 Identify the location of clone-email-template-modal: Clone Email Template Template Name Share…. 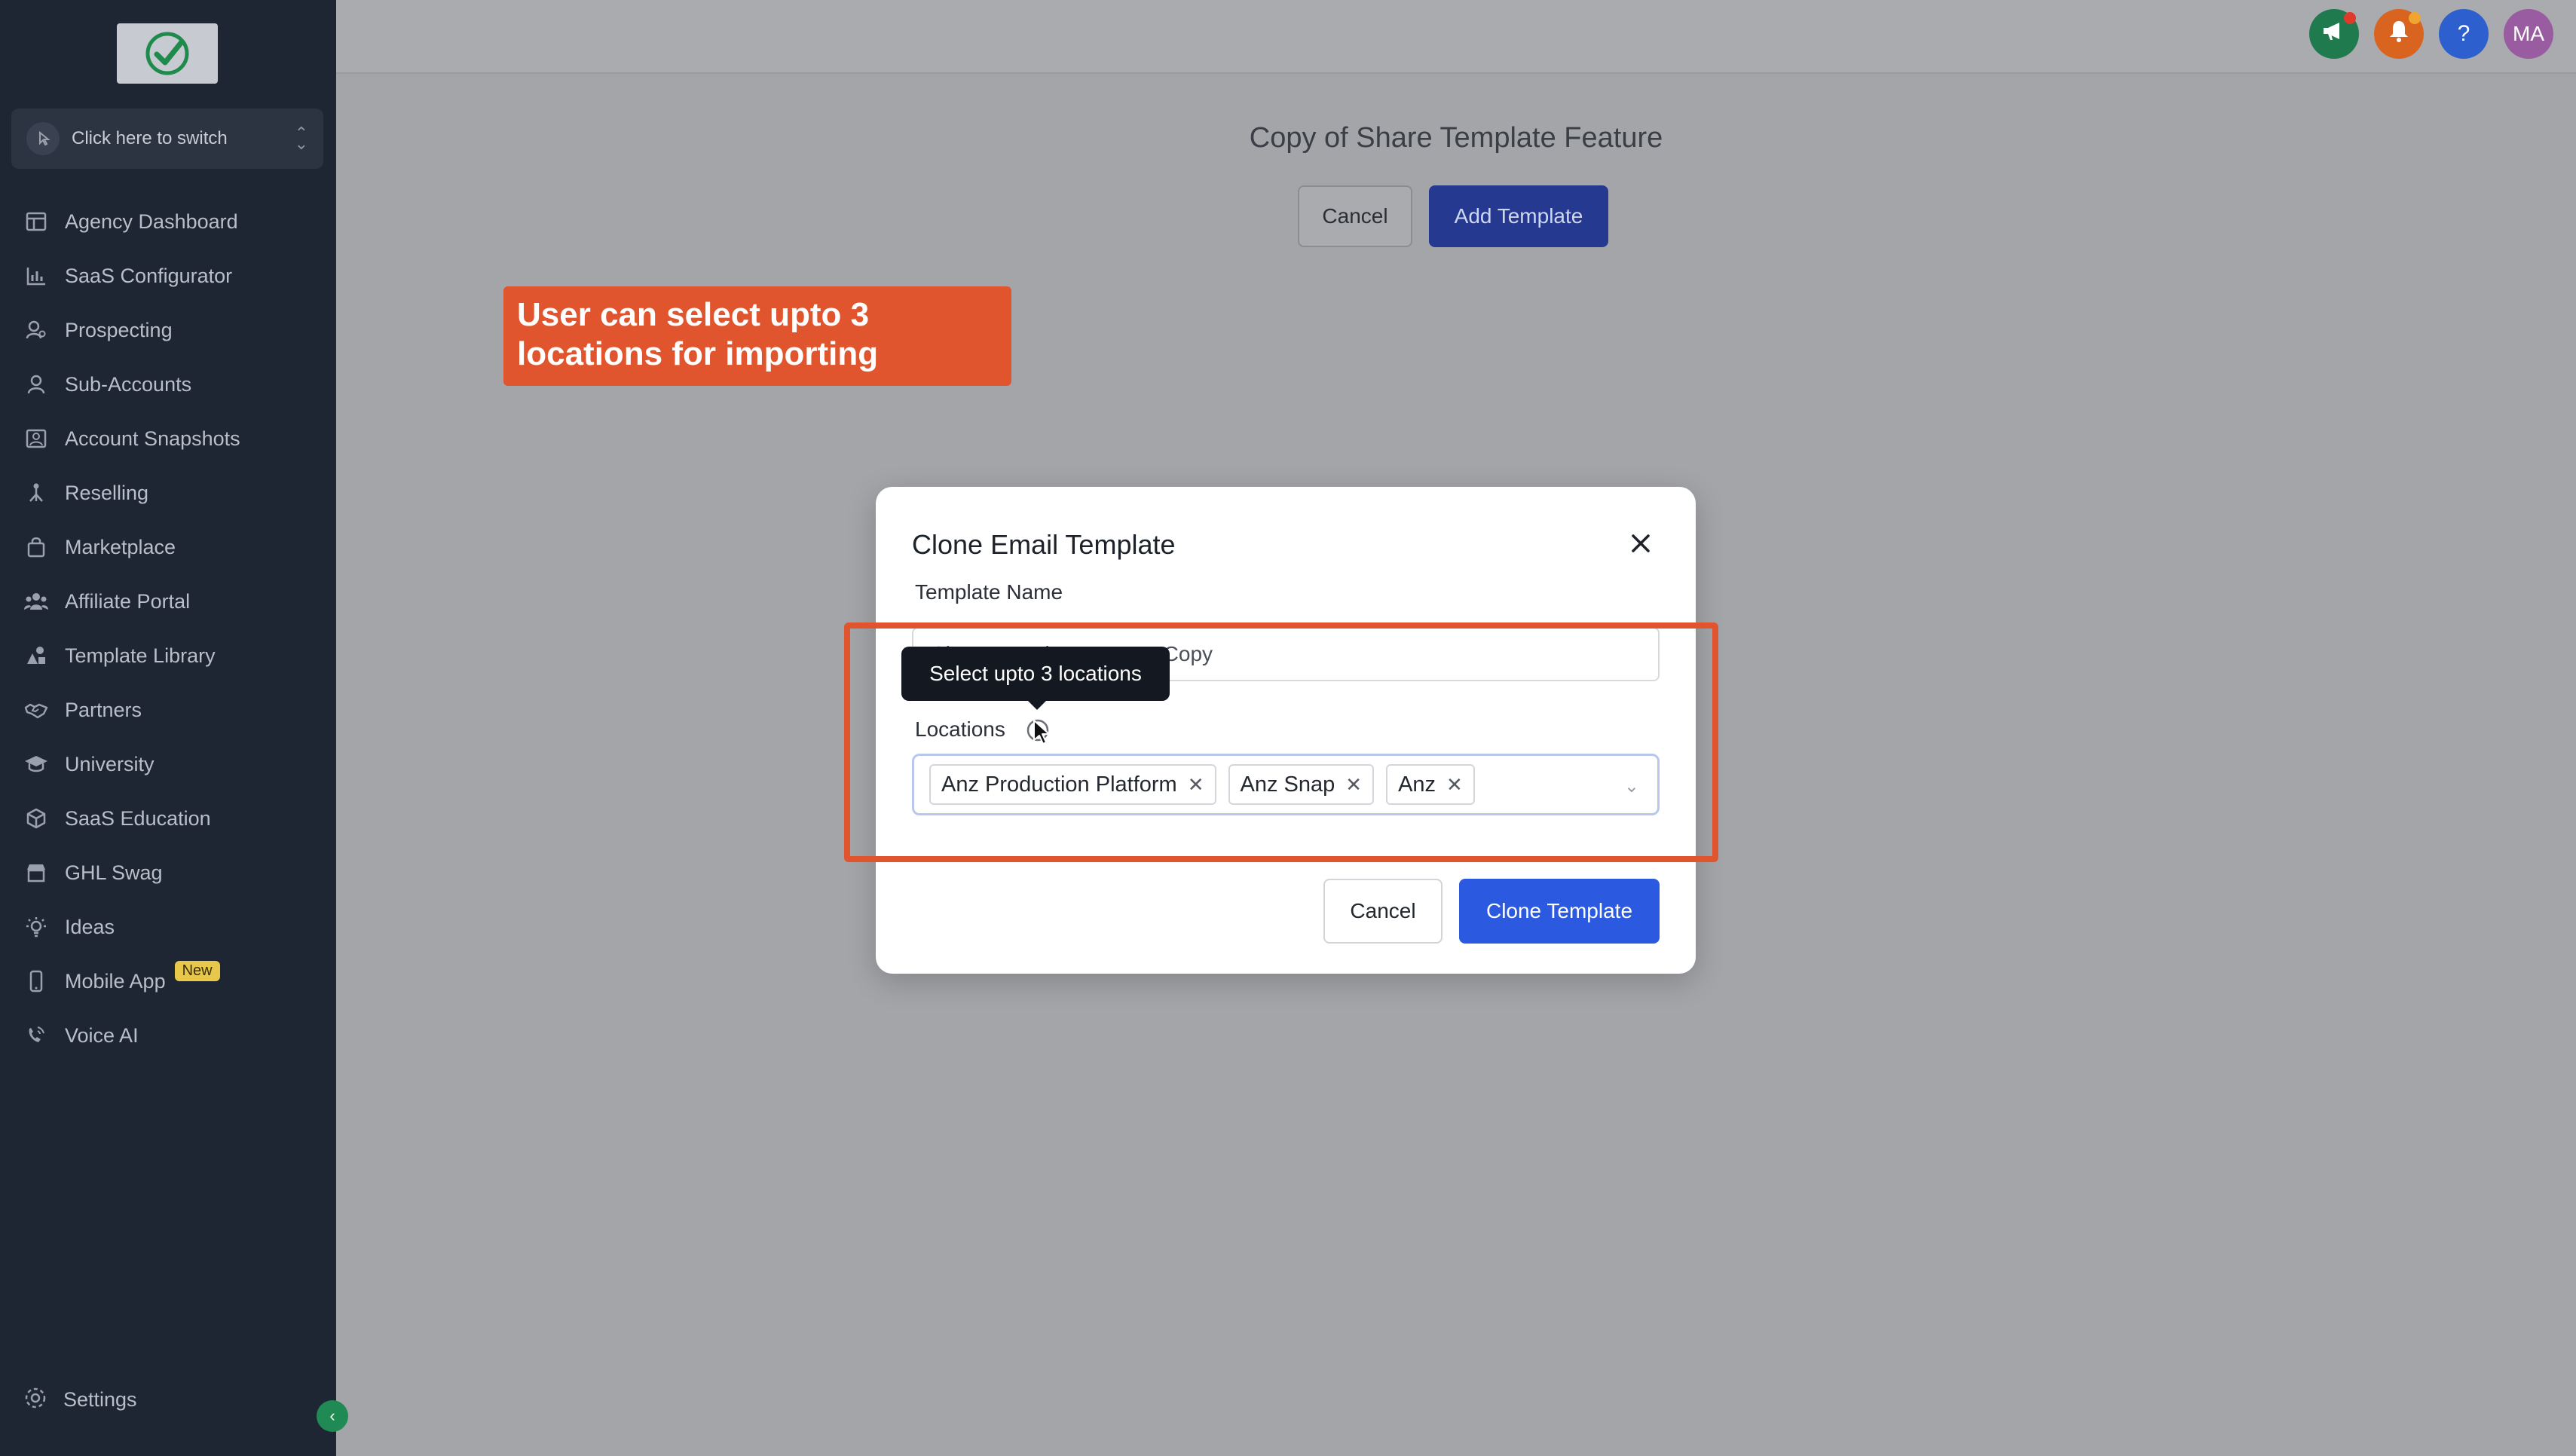
(1286, 730).